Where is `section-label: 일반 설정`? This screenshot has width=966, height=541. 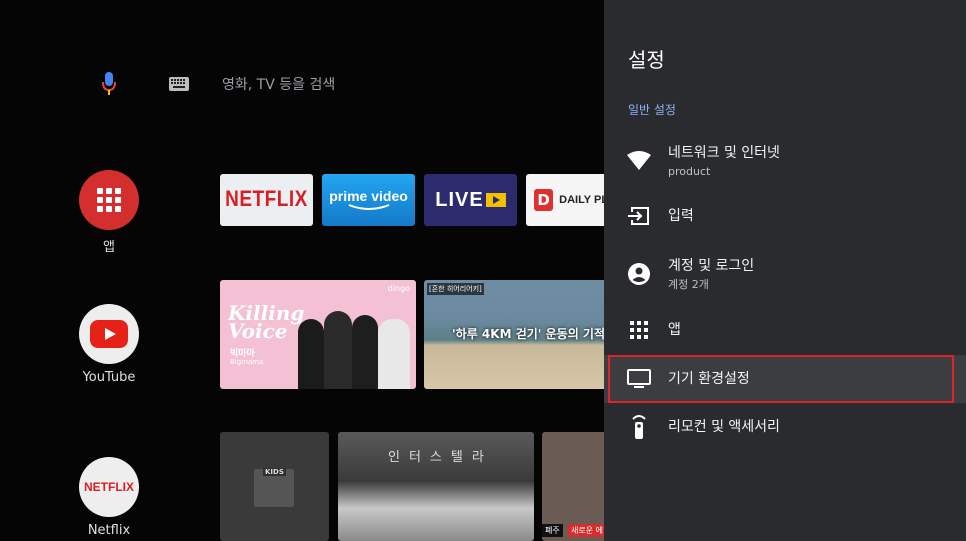
section-label: 일반 설정 is located at coordinates (652, 110).